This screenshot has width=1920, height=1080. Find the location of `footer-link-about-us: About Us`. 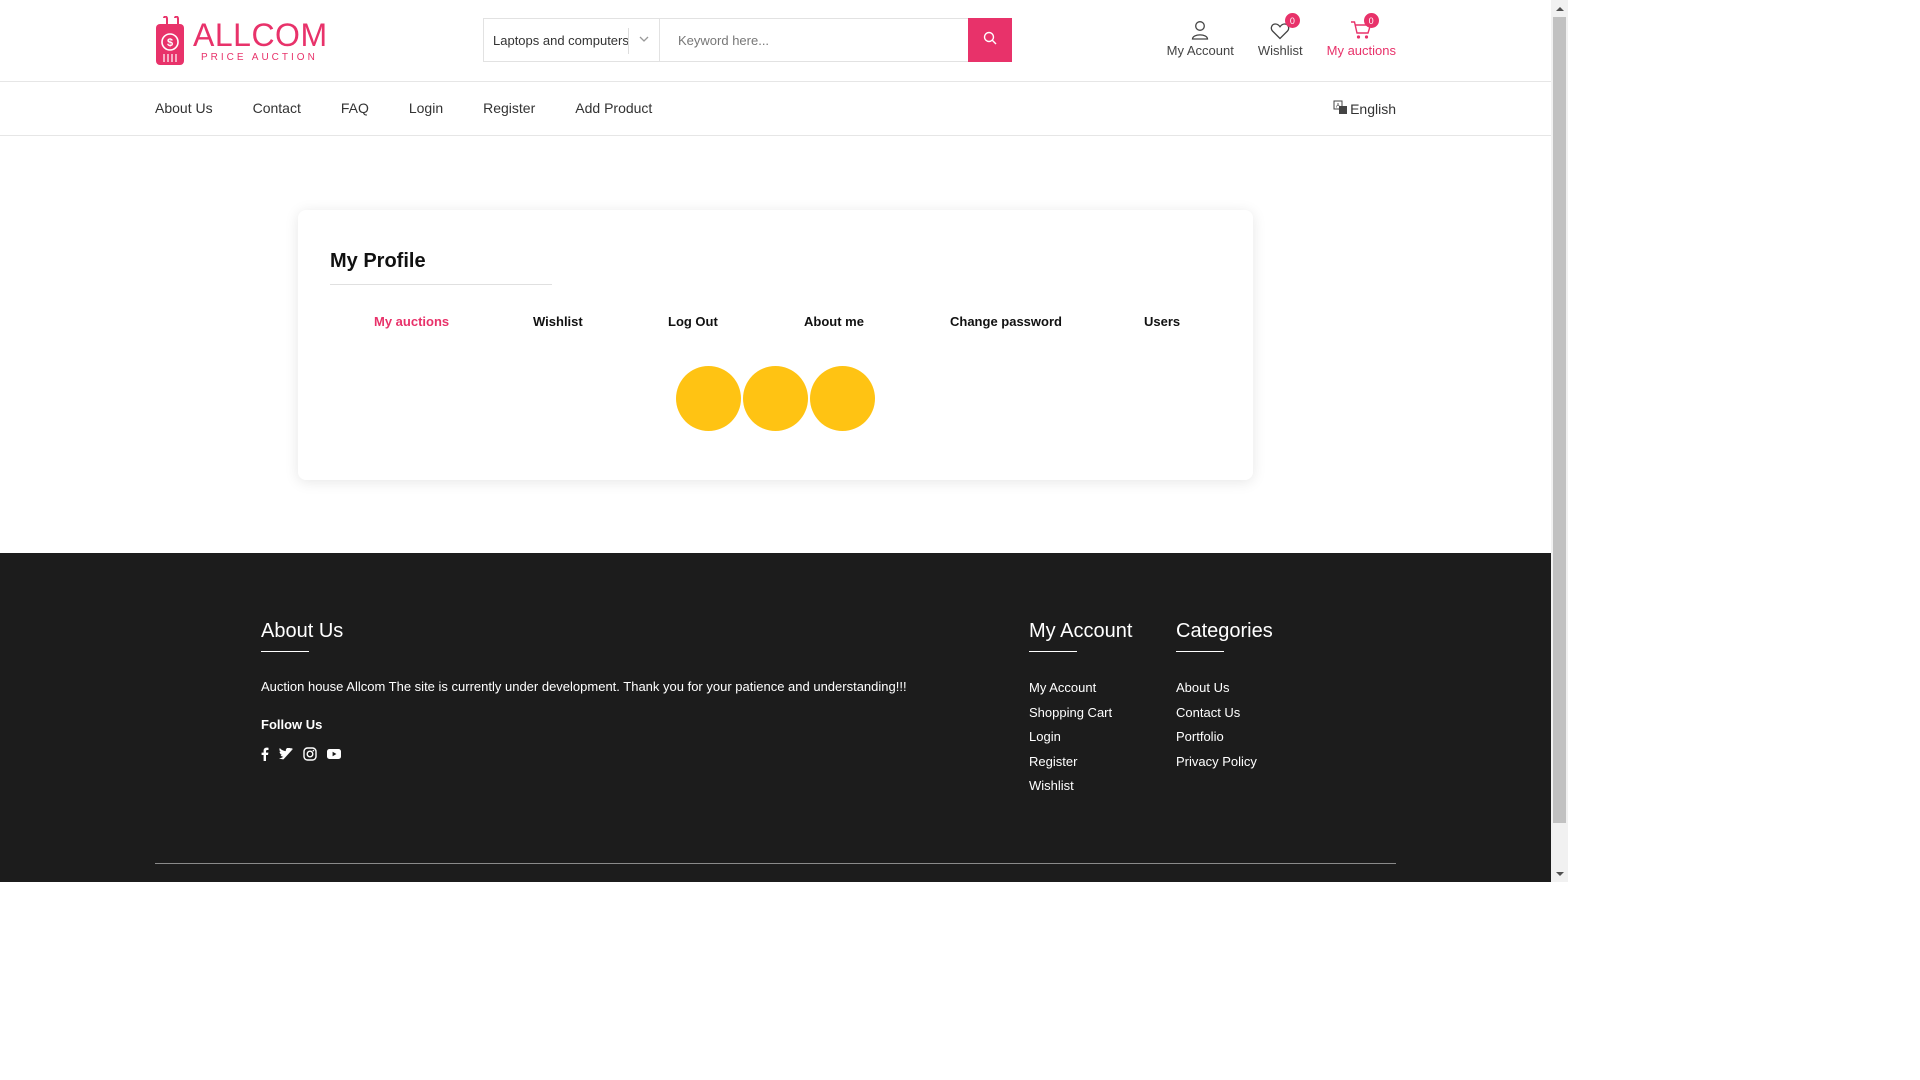

footer-link-about-us: About Us is located at coordinates (1224, 692).